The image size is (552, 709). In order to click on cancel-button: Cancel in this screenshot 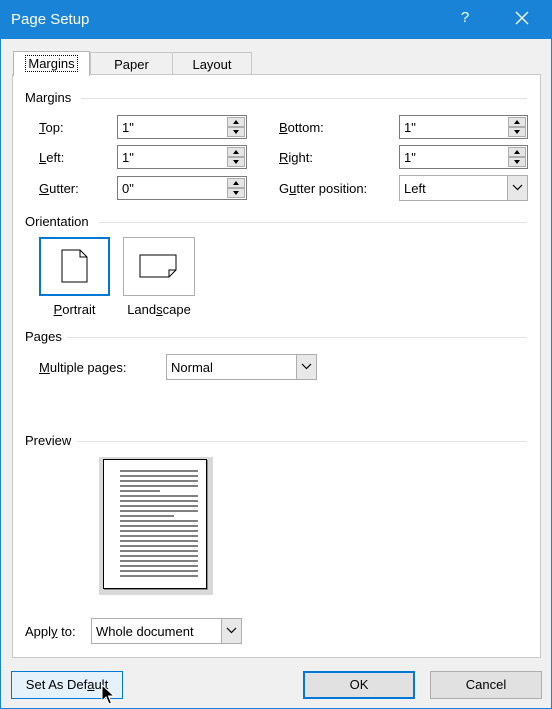, I will do `click(486, 685)`.